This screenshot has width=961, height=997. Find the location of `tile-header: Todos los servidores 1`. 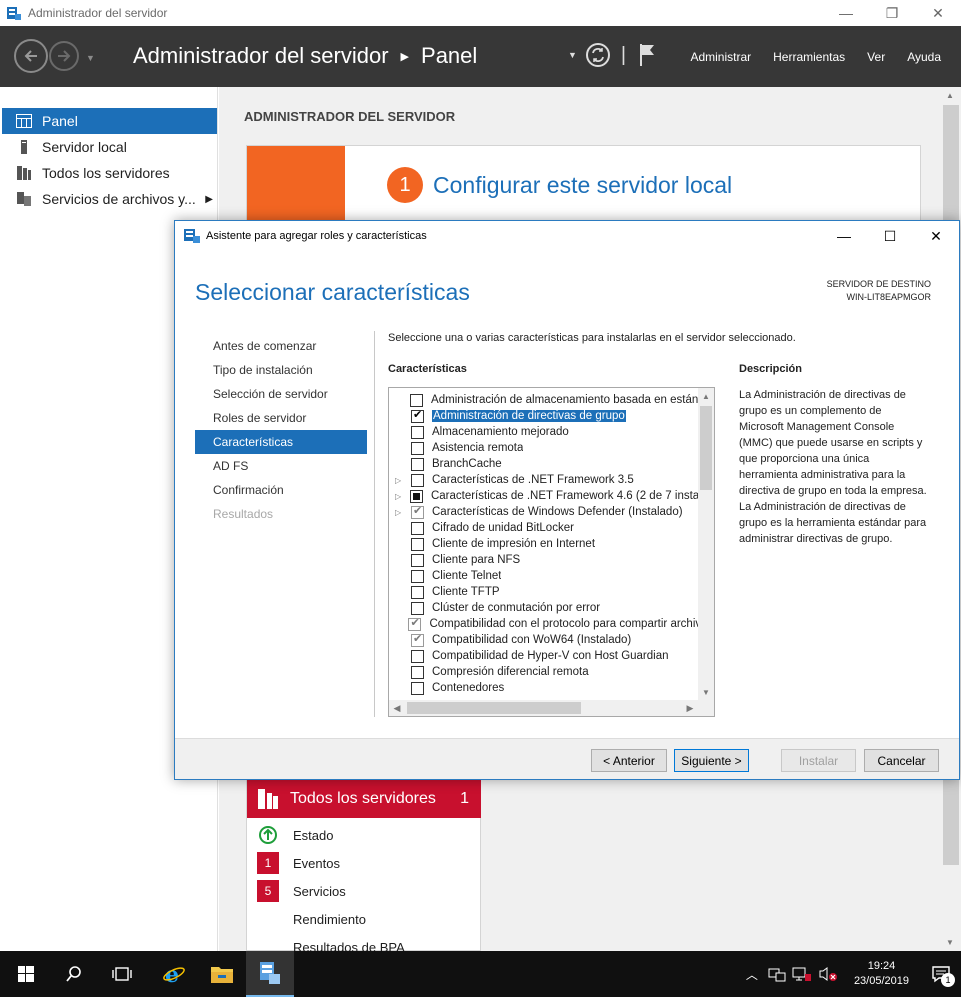

tile-header: Todos los servidores 1 is located at coordinates (364, 799).